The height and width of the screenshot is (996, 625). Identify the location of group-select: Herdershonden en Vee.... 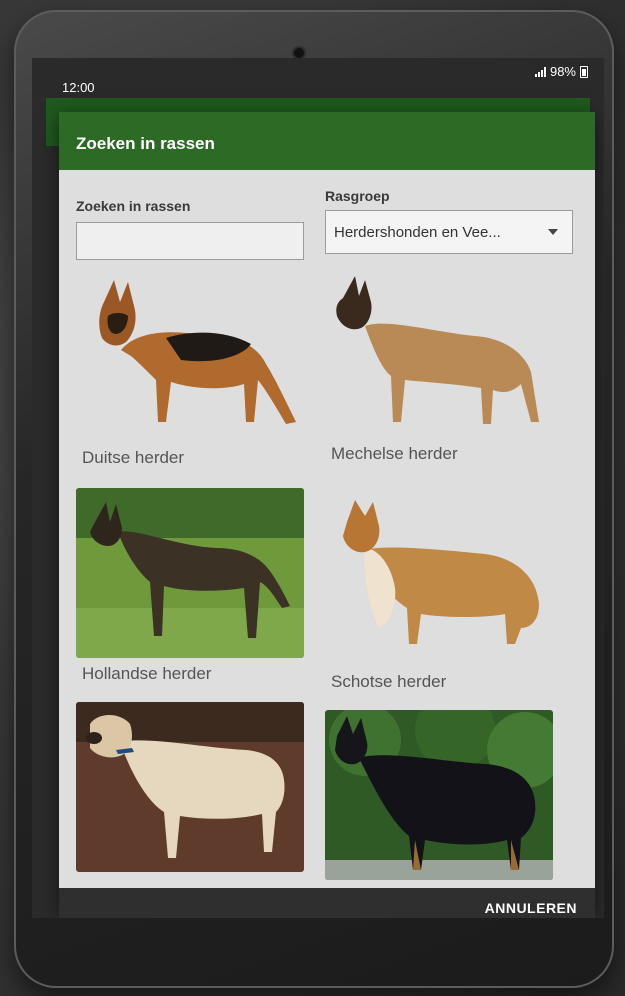
(449, 232).